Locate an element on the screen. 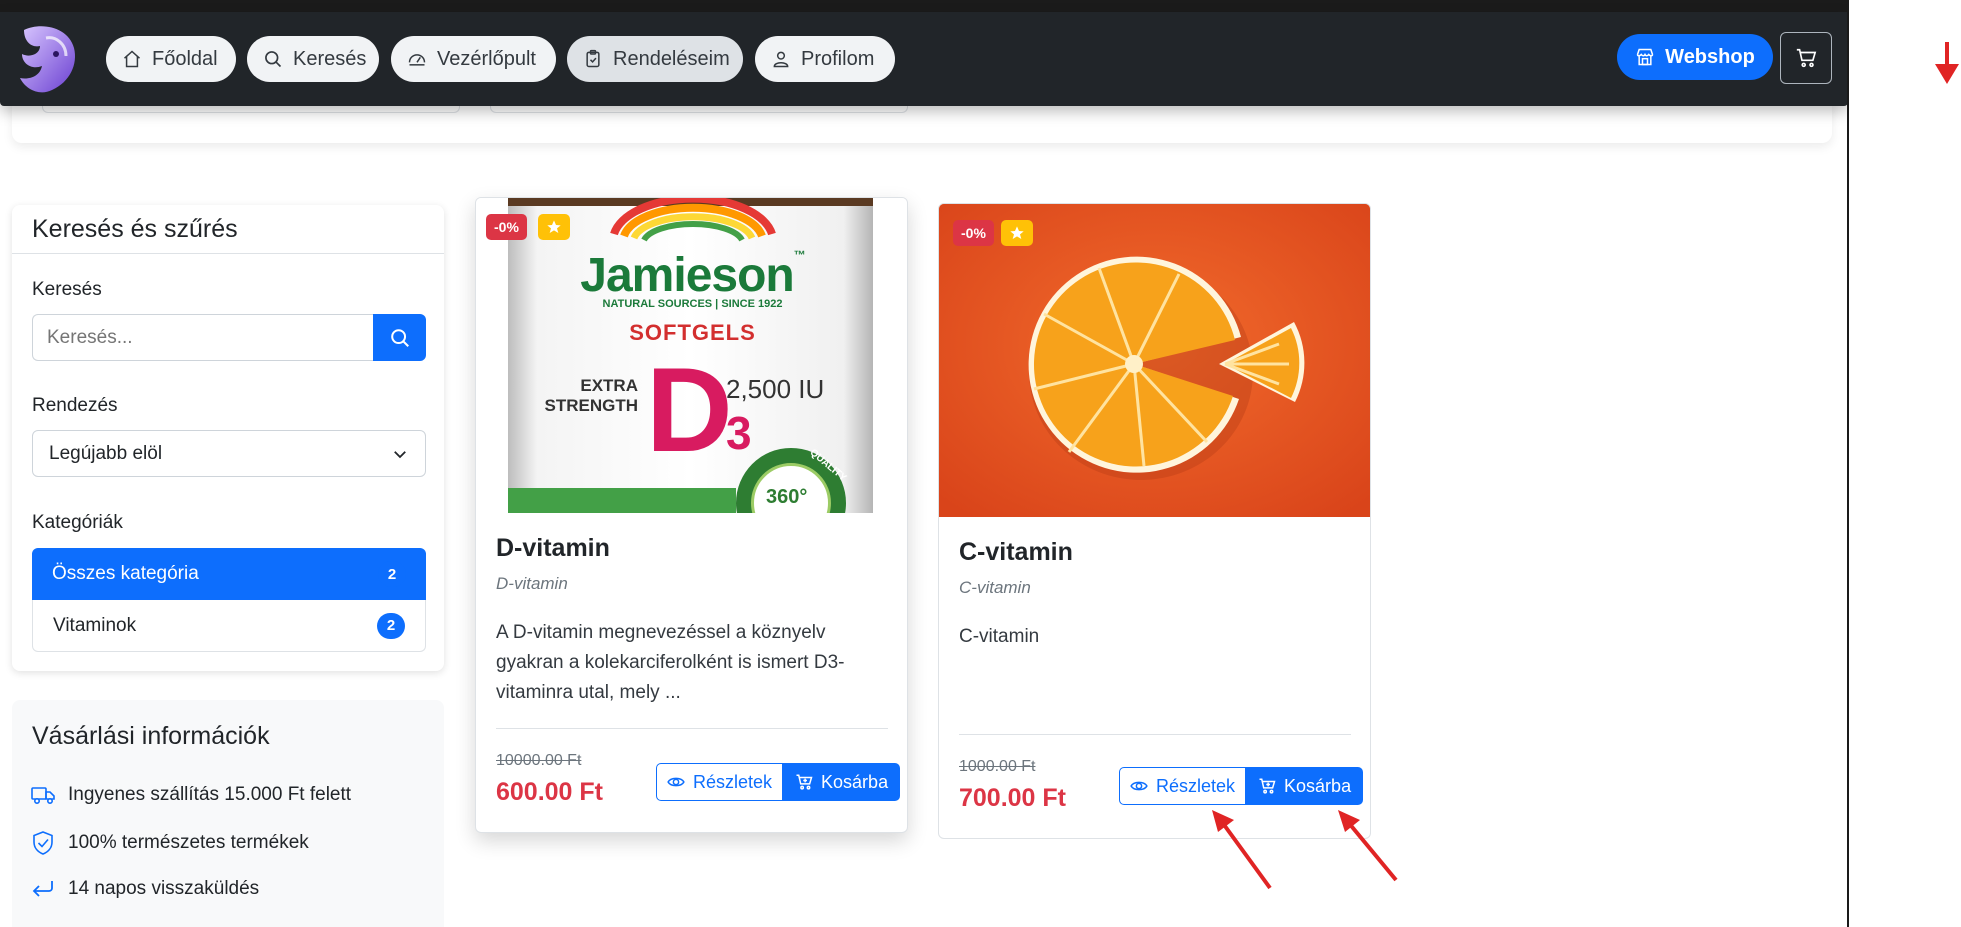 The width and height of the screenshot is (1961, 927). nav-orders: Rendeléseim is located at coordinates (655, 59).